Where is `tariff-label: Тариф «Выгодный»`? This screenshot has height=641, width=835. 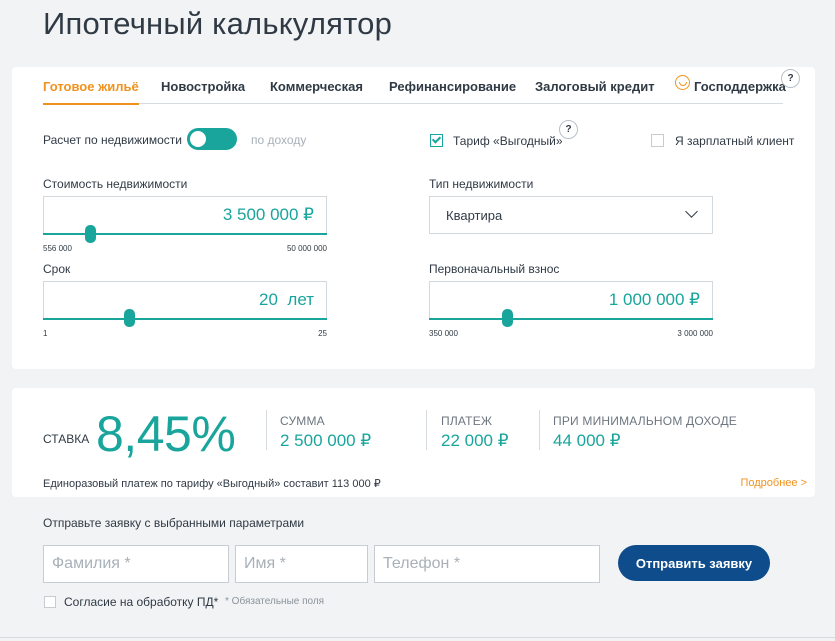
tariff-label: Тариф «Выгодный» is located at coordinates (508, 141).